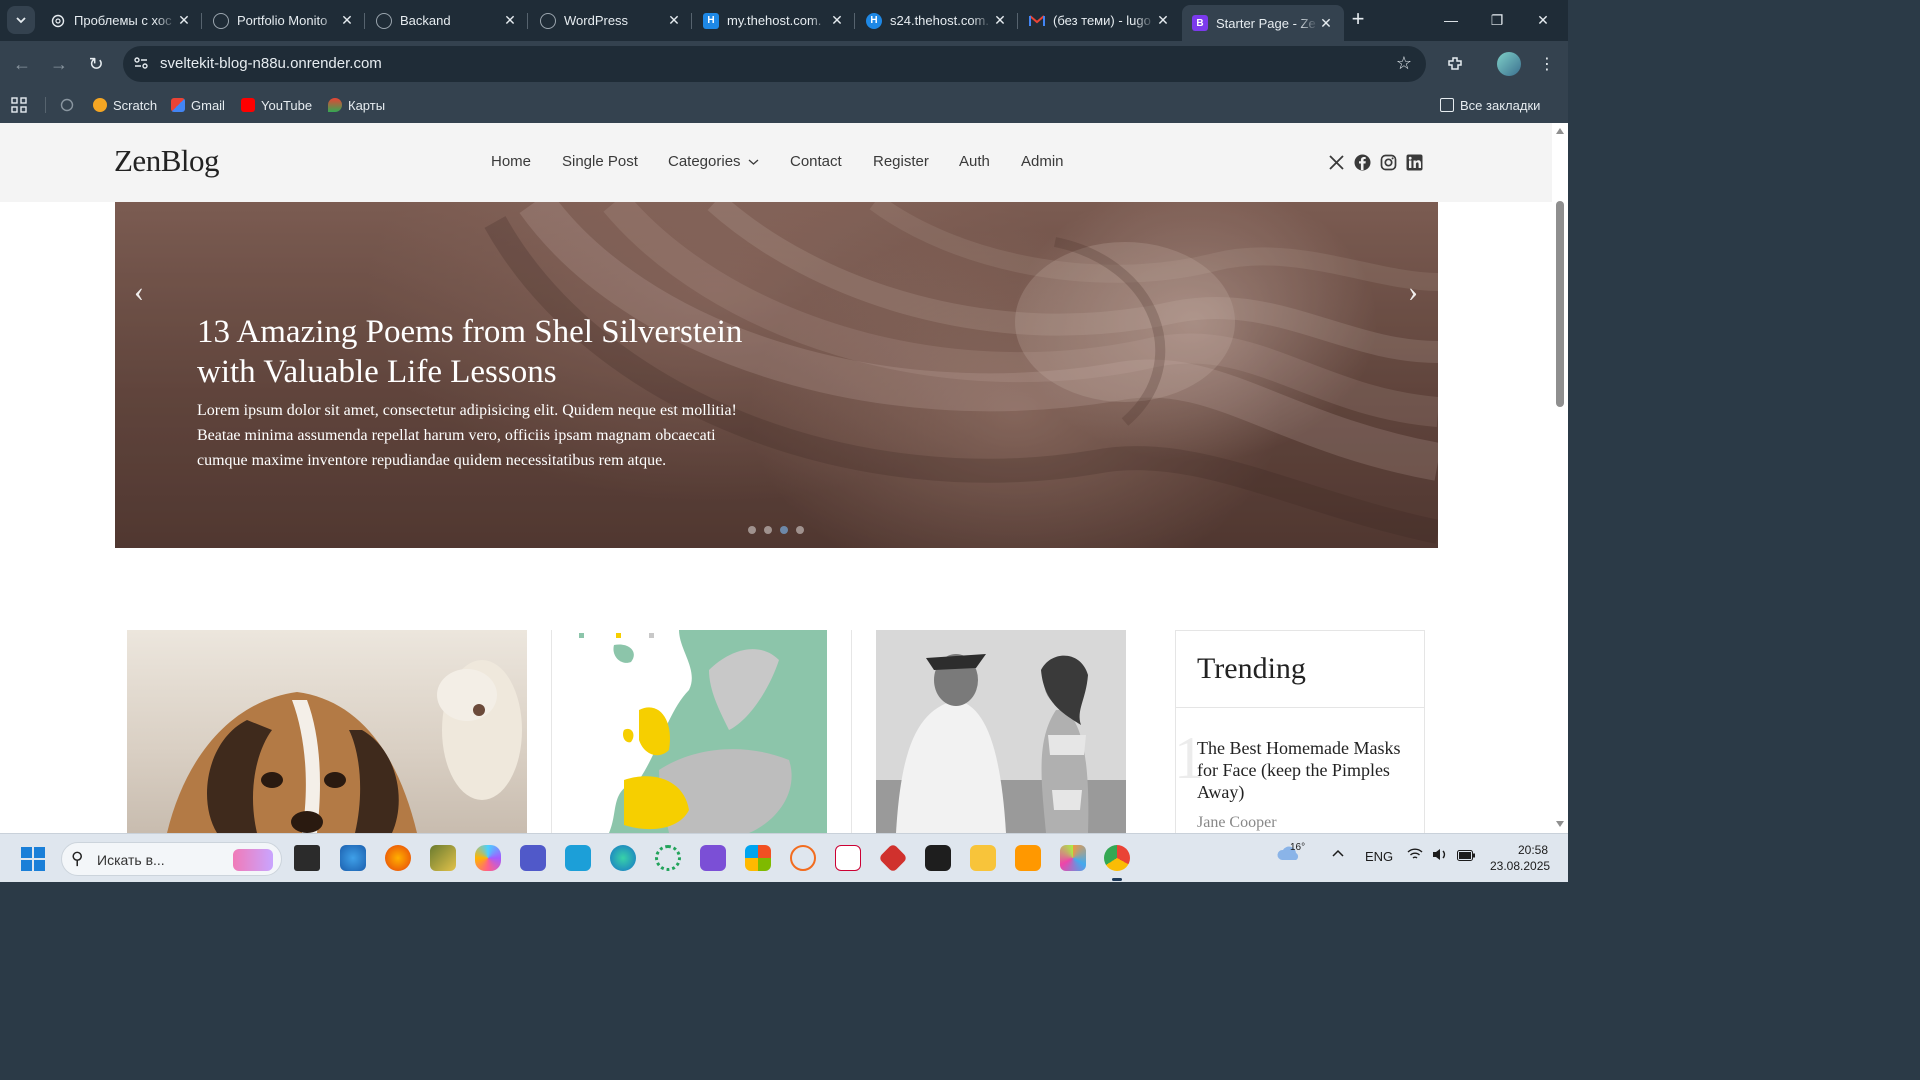  Describe the element at coordinates (1338, 853) in the screenshot. I see `tray-expand-chevron-up-icon` at that location.